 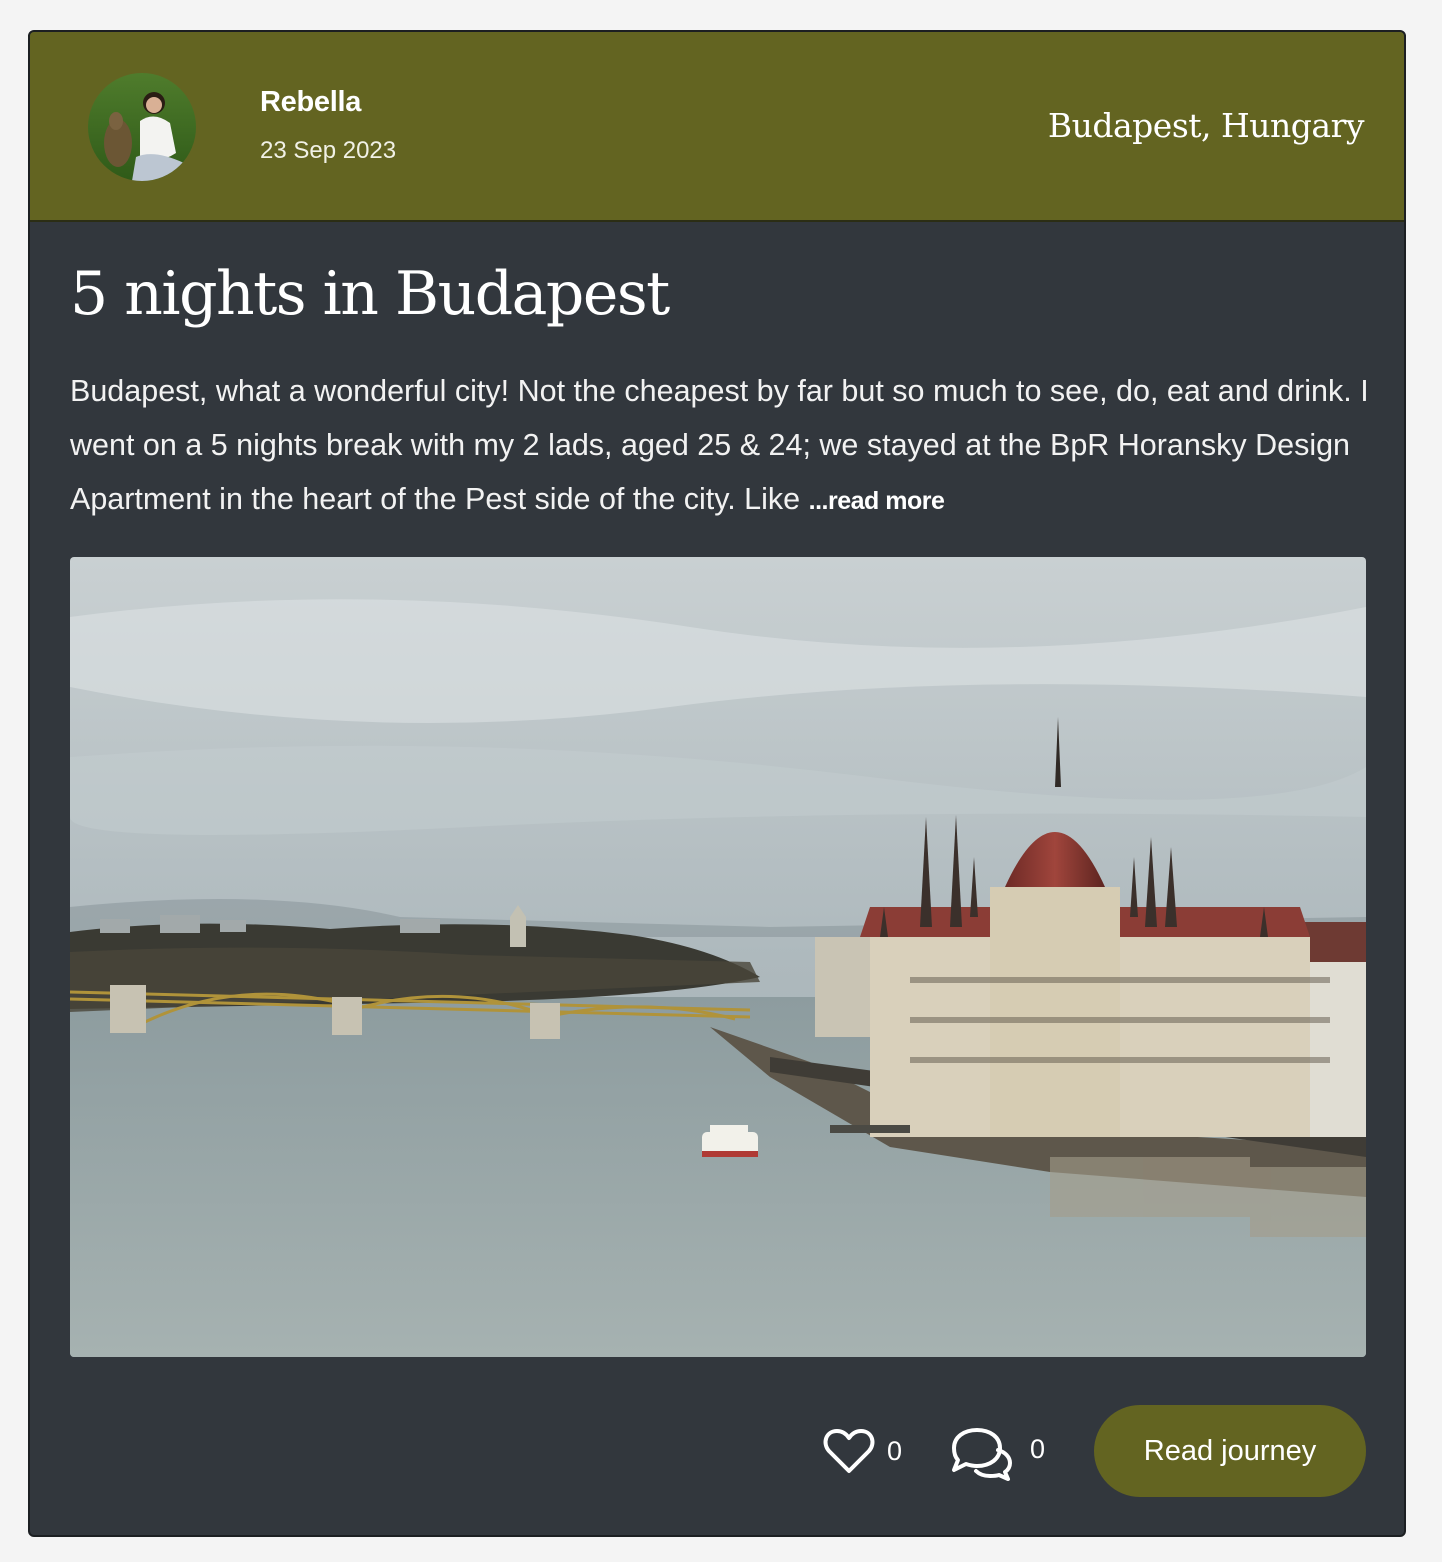 I want to click on like-button: 0, so click(x=868, y=1453).